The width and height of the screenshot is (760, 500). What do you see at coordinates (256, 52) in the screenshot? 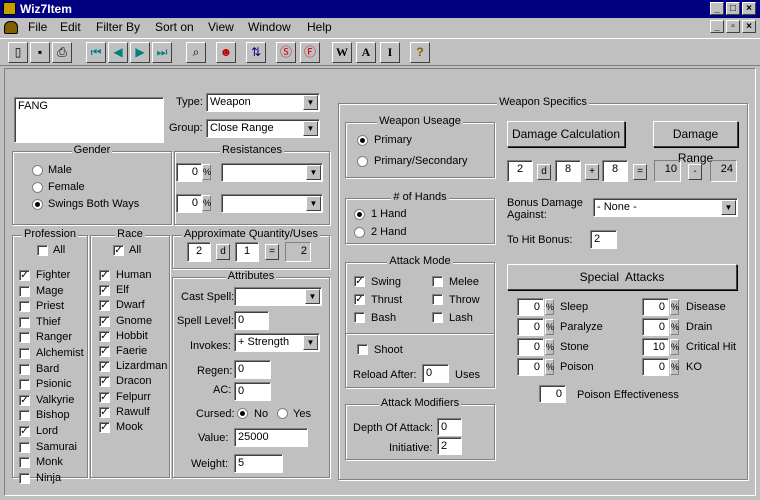
I see `sort-icon: ⇅` at bounding box center [256, 52].